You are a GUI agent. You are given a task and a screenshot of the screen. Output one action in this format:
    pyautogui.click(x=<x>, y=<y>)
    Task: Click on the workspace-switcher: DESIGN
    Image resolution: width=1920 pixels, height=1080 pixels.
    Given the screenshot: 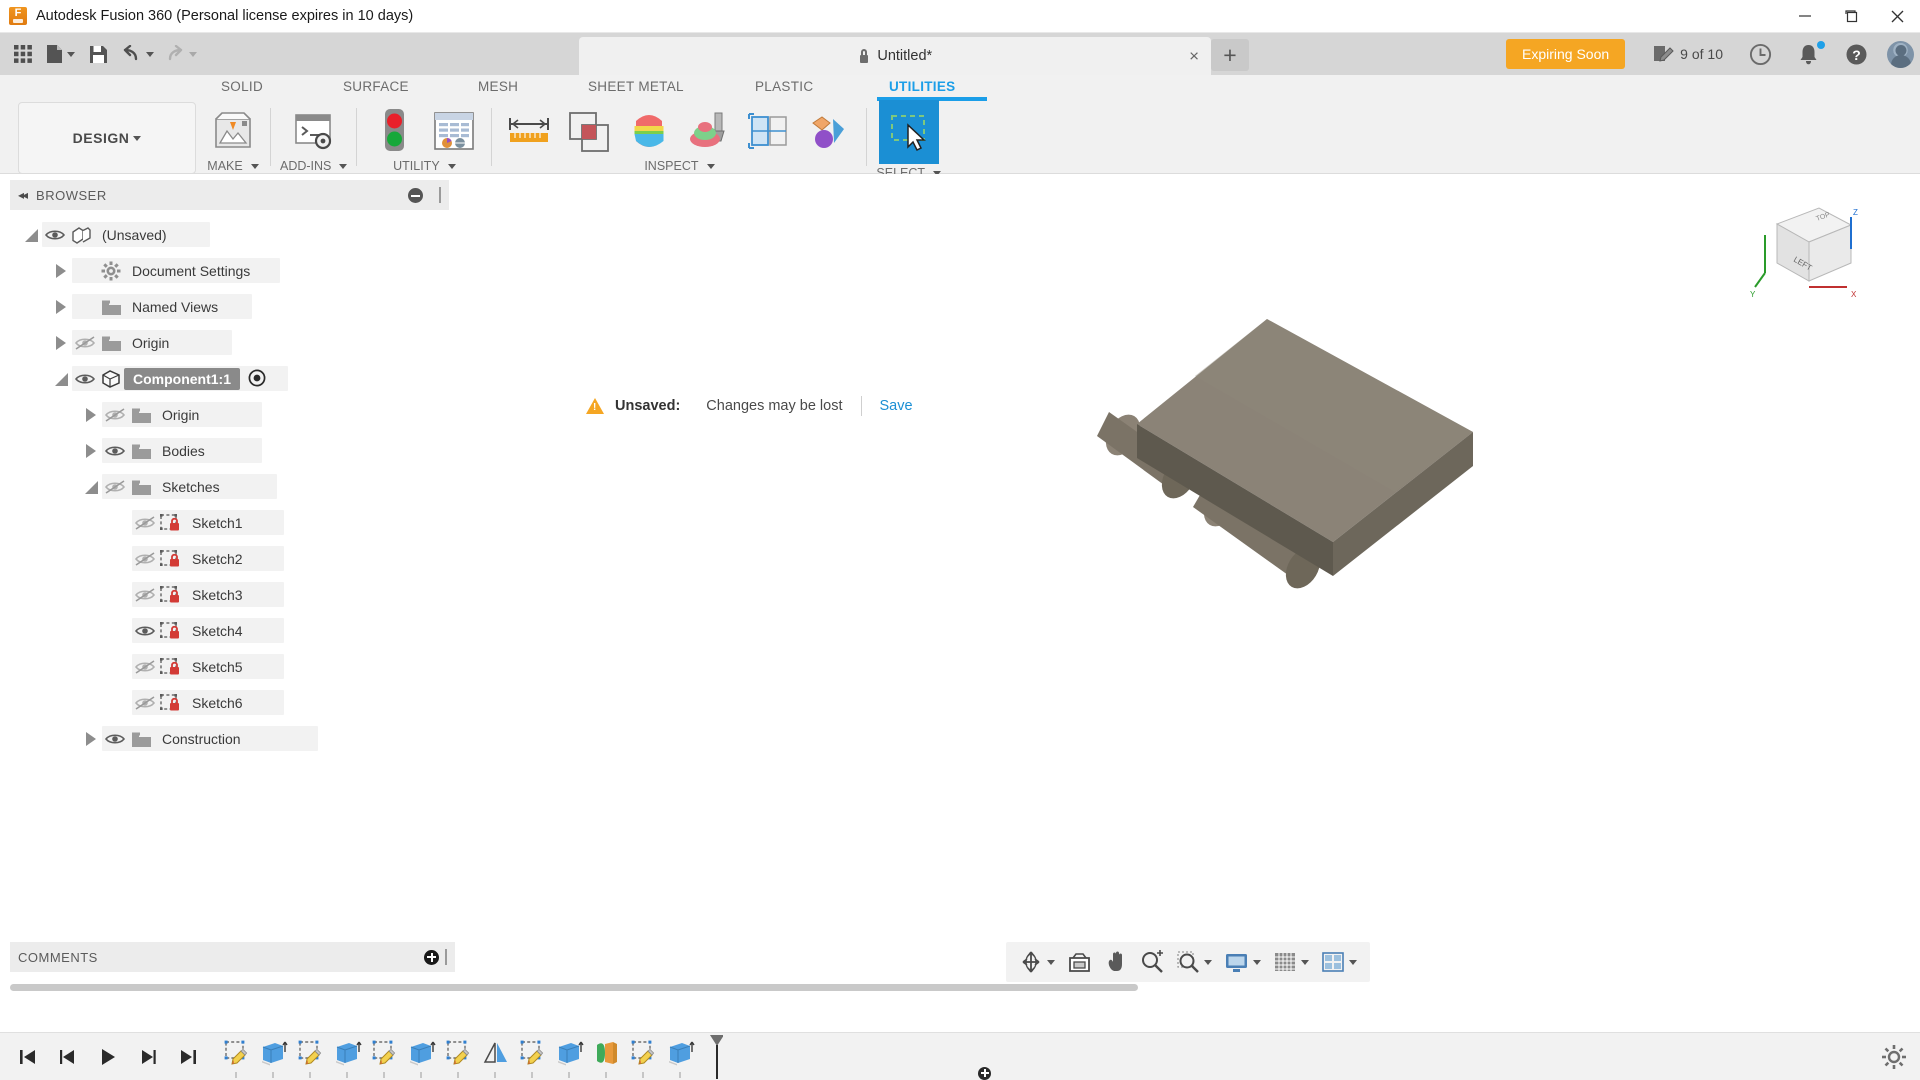 What is the action you would take?
    pyautogui.click(x=107, y=138)
    